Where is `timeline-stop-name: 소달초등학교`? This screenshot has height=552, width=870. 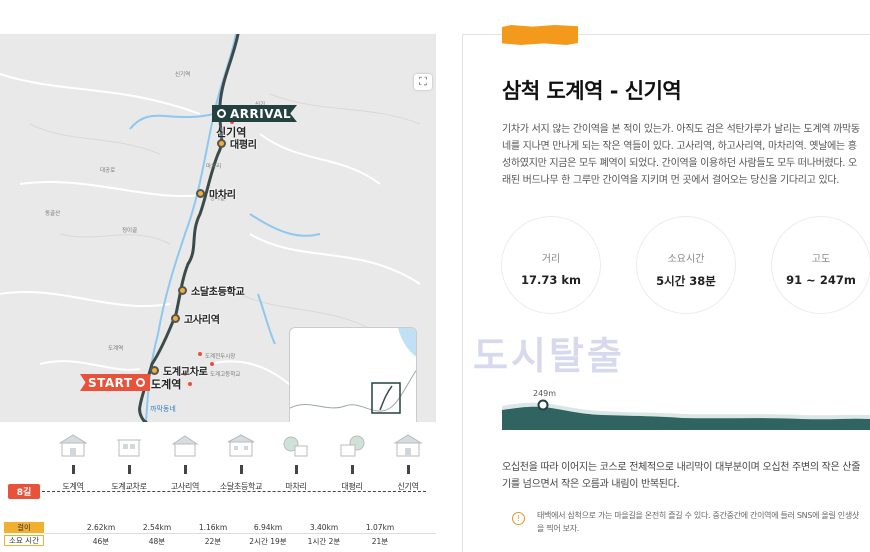 timeline-stop-name: 소달초등학교 is located at coordinates (241, 486).